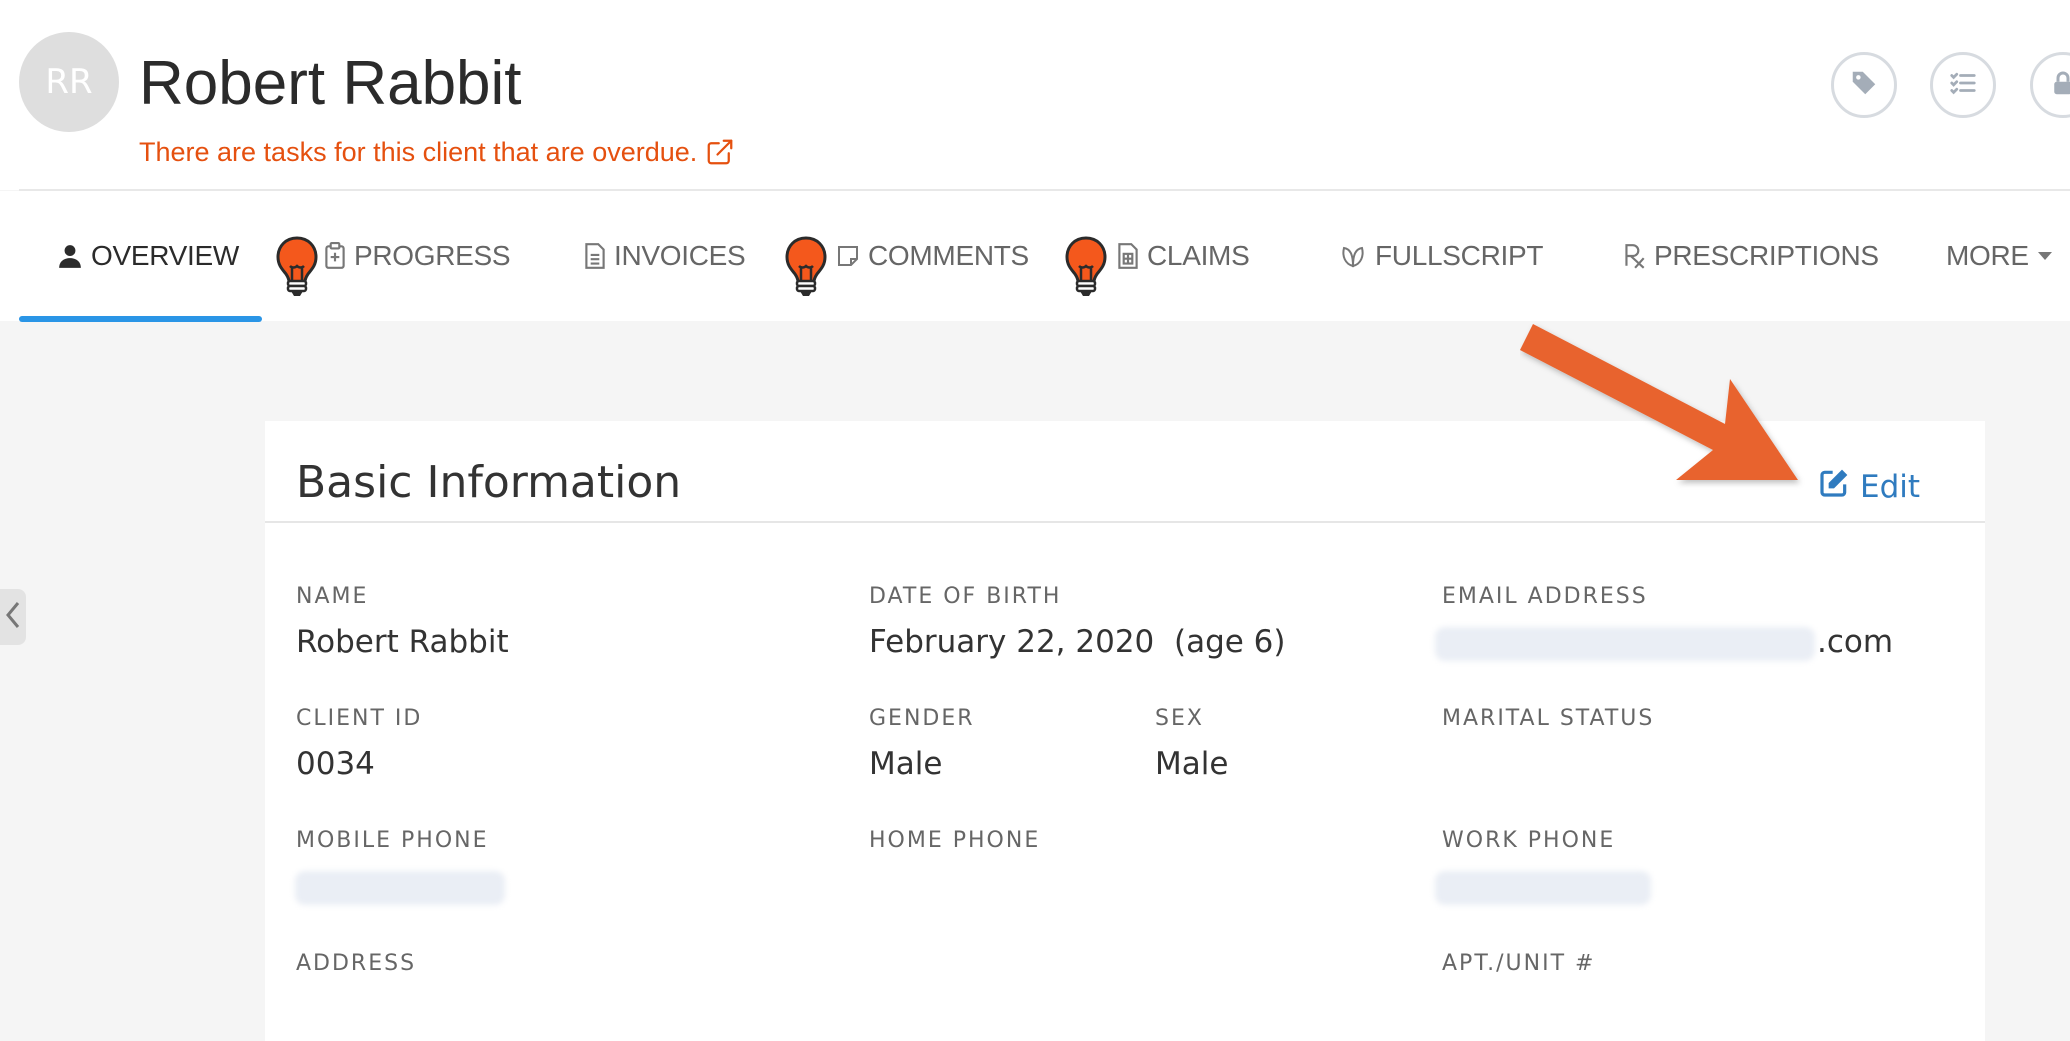 This screenshot has width=2070, height=1041. What do you see at coordinates (720, 152) in the screenshot?
I see `external-link-icon` at bounding box center [720, 152].